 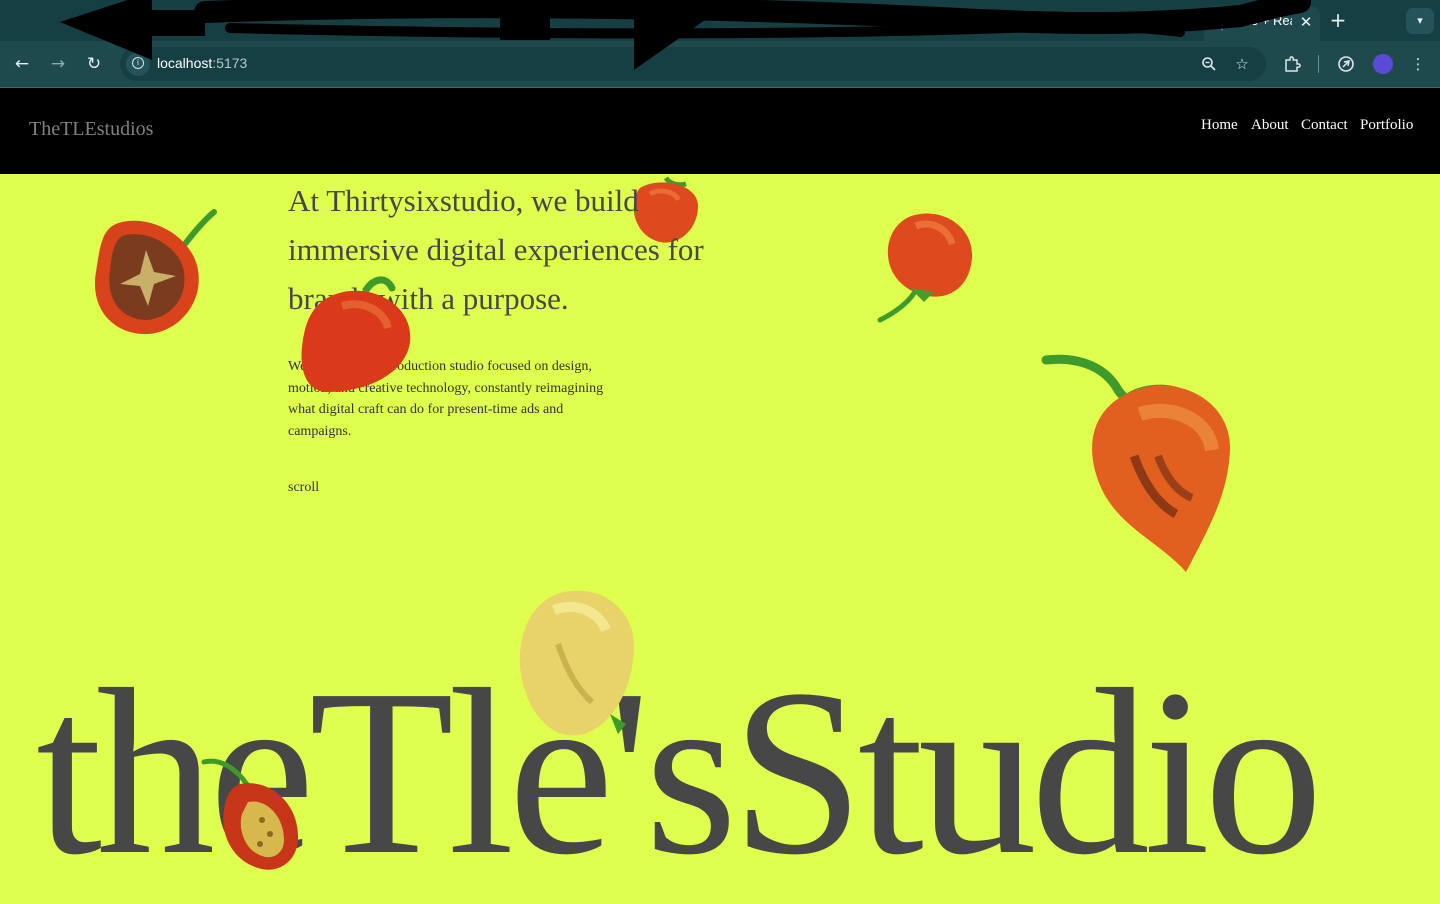 I want to click on nav-contact: Contact, so click(x=1324, y=127).